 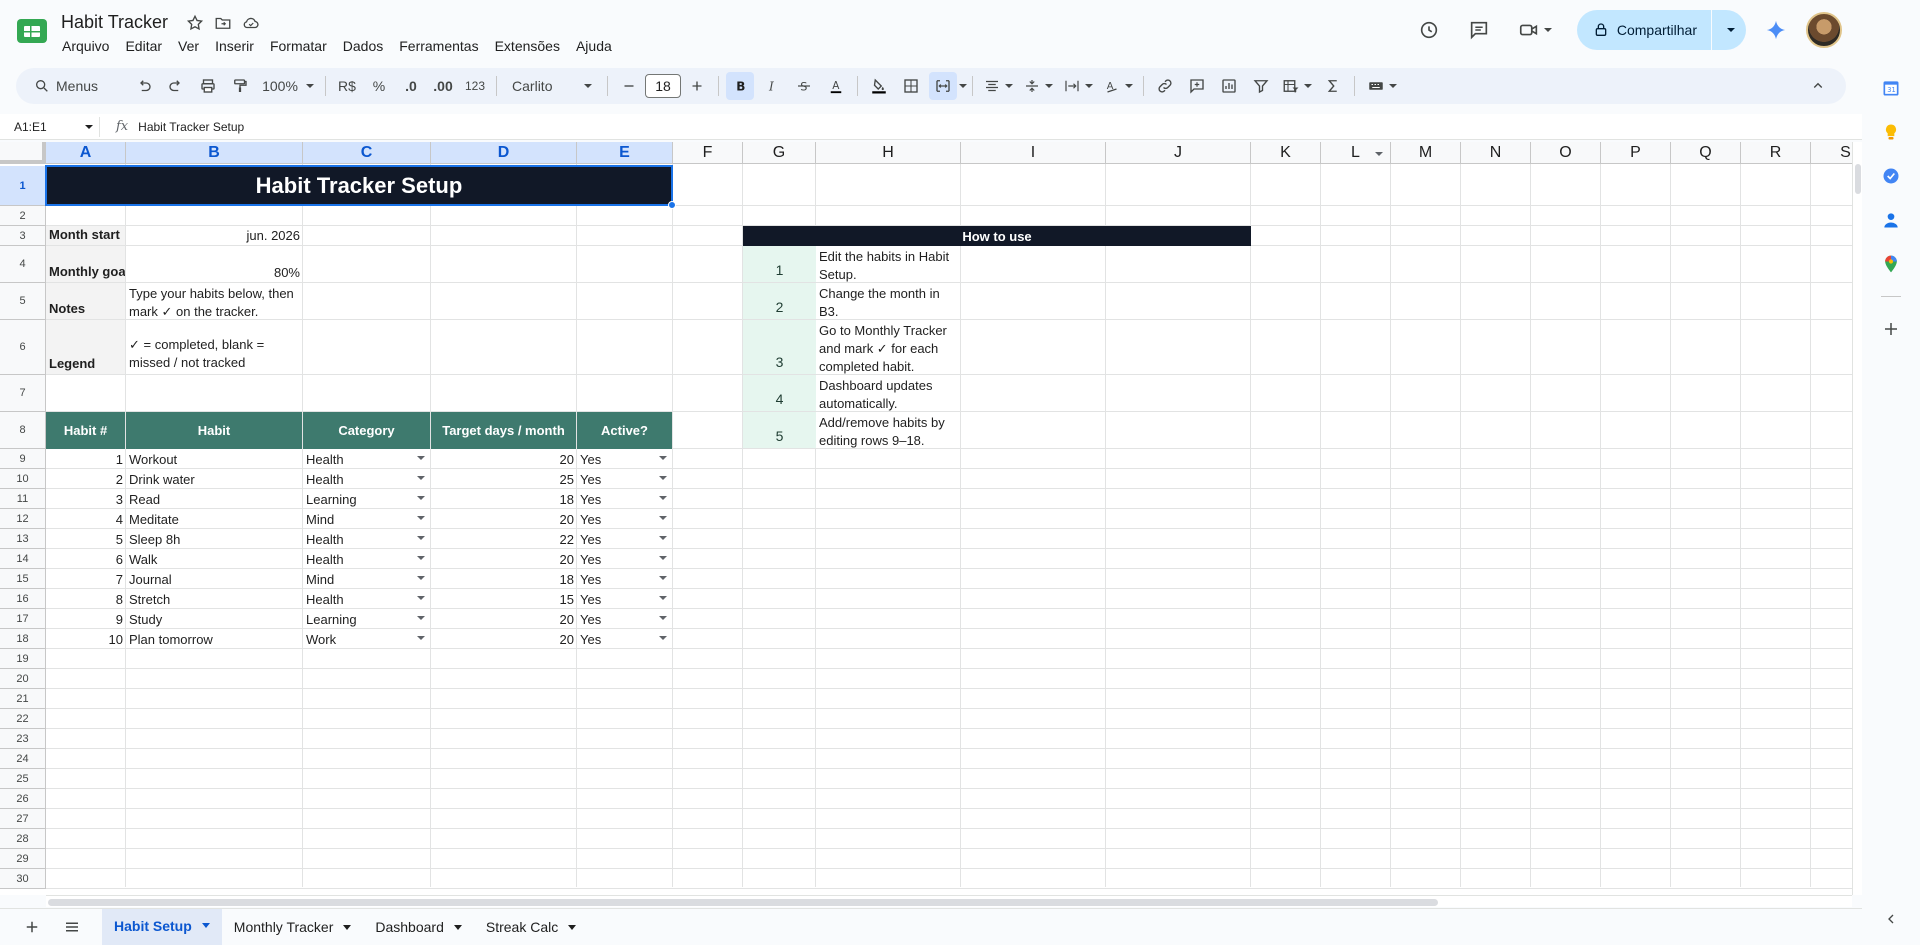 I want to click on habit-name: Plan tomorrow, so click(x=214, y=639).